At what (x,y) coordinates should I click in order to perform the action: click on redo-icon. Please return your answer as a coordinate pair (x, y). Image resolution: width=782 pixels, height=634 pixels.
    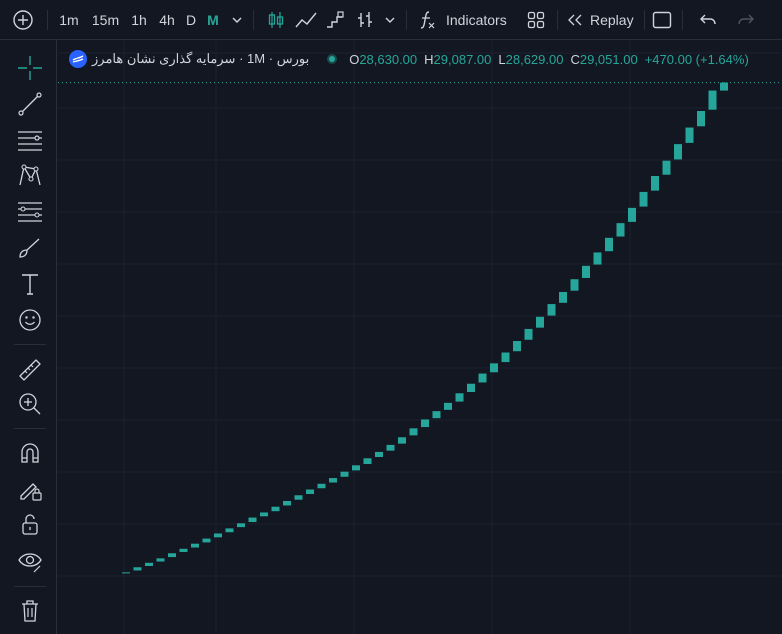
    Looking at the image, I should click on (746, 19).